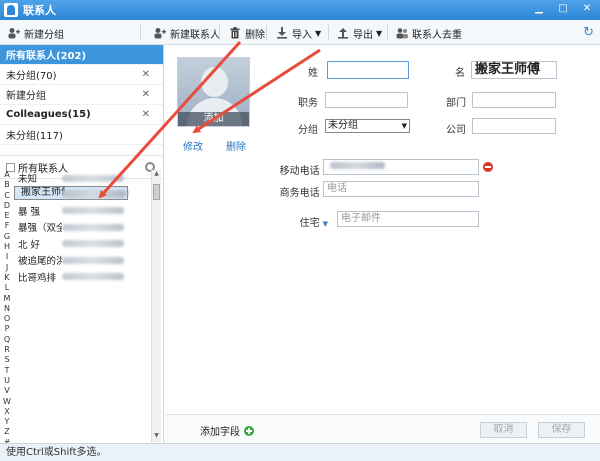 This screenshot has height=461, width=600. Describe the element at coordinates (7, 381) in the screenshot. I see `alpha-index-letter: U` at that location.